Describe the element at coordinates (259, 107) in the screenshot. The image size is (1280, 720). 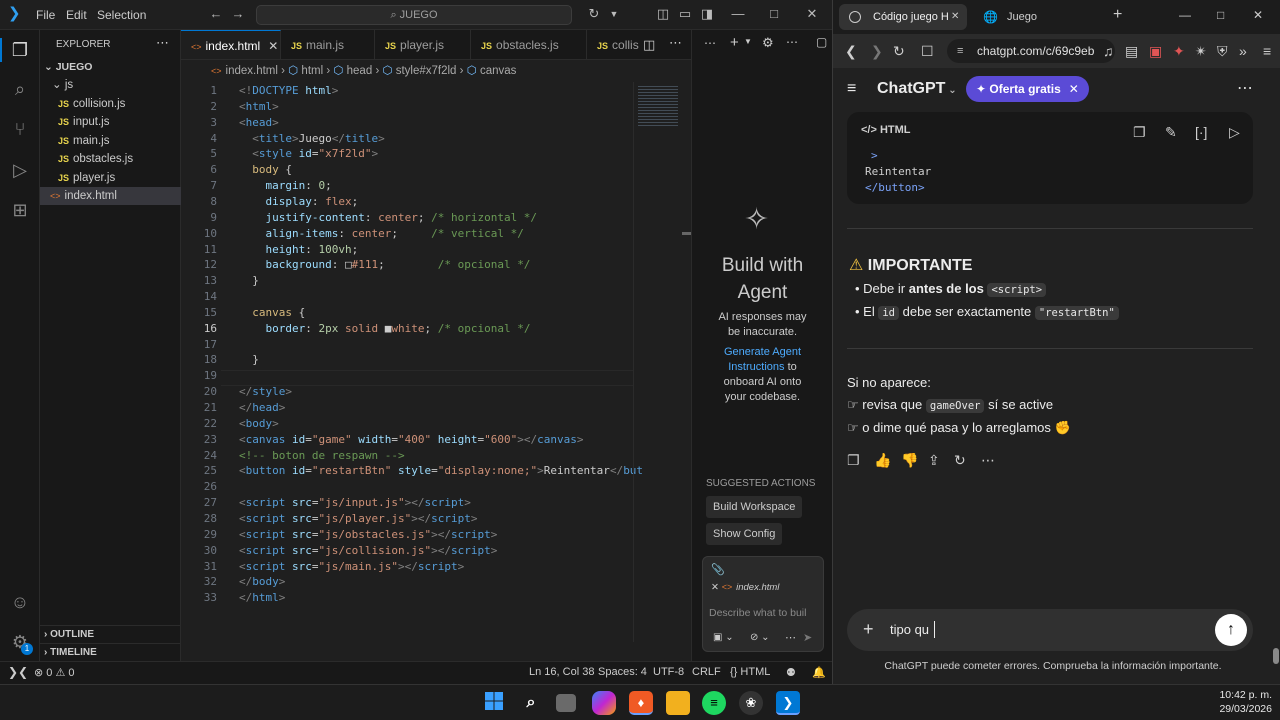
I see `code-line: <html>` at that location.